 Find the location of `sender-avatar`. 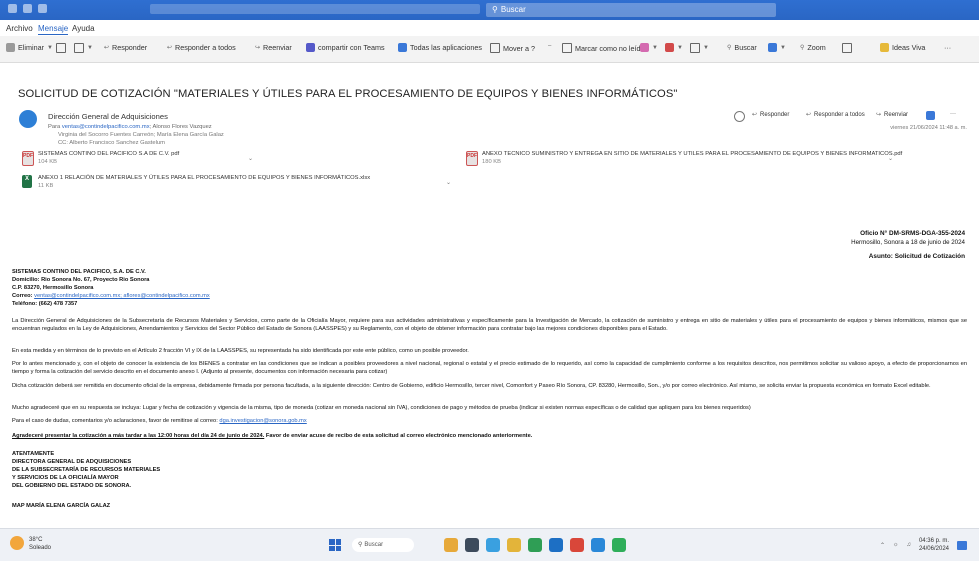

sender-avatar is located at coordinates (28, 119).